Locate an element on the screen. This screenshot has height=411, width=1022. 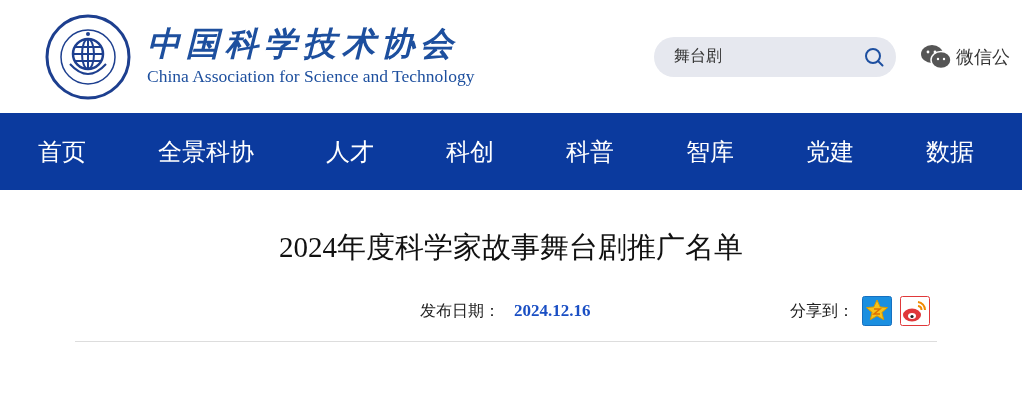
nav-link: 科普 is located at coordinates (590, 151).